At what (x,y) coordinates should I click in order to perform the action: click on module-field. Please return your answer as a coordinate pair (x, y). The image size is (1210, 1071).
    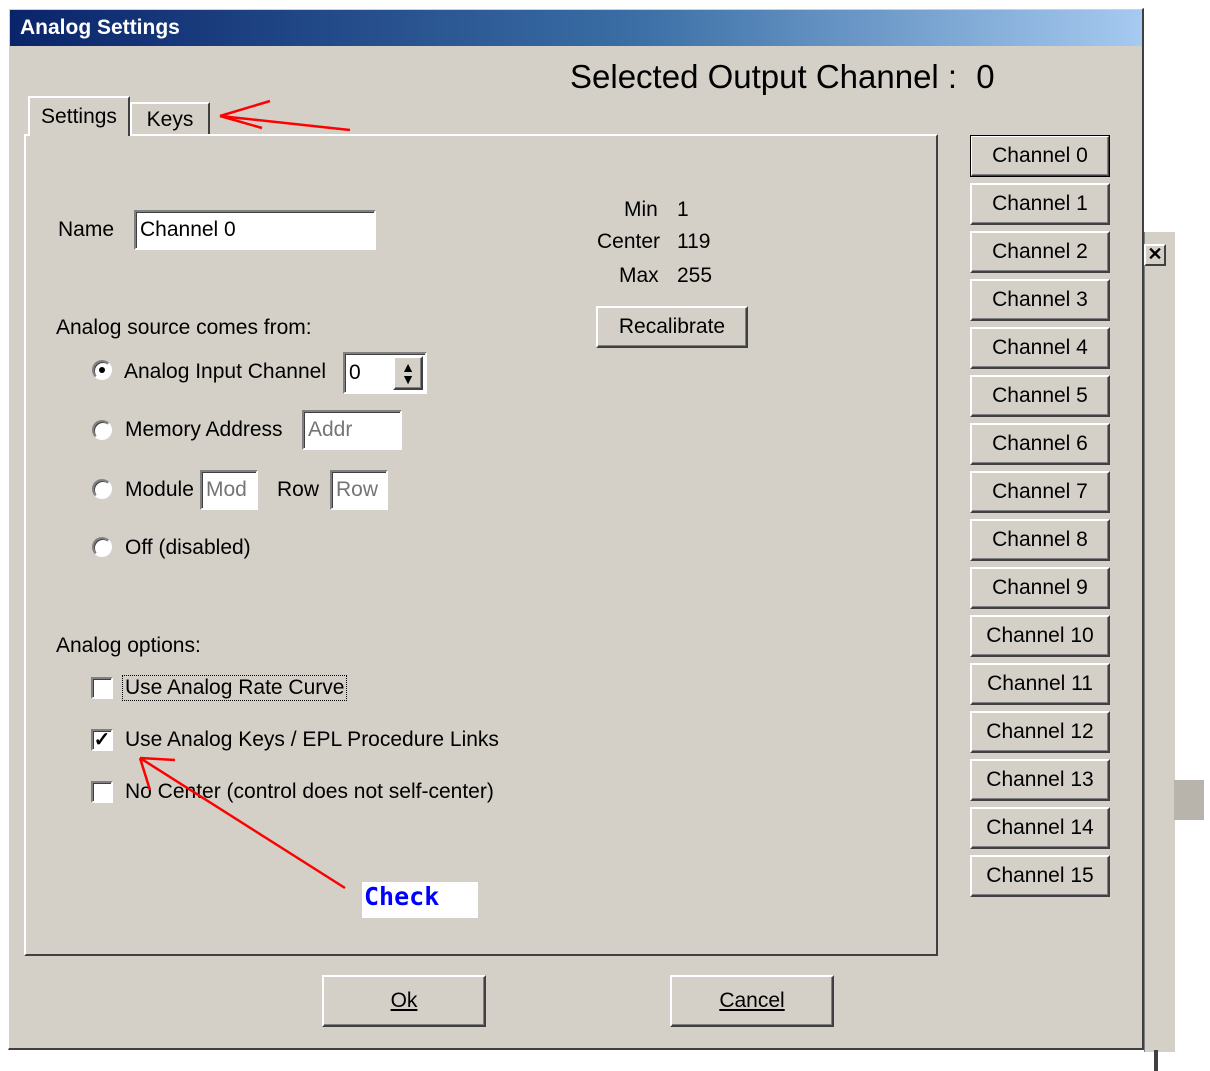
    Looking at the image, I should click on (229, 490).